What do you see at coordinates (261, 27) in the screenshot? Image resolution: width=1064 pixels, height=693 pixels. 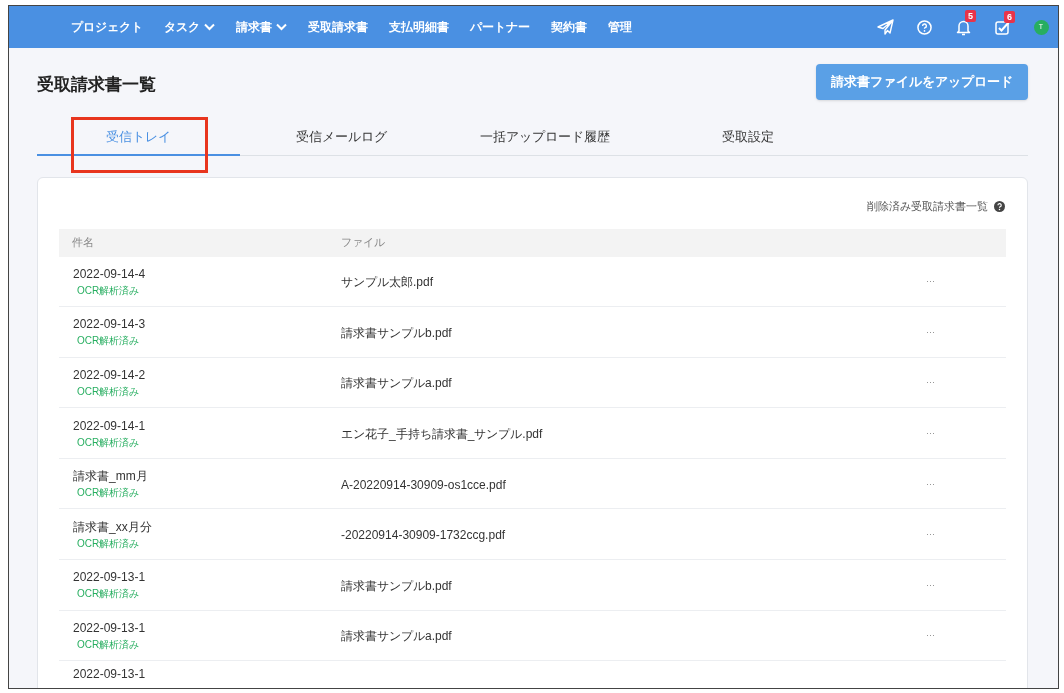 I see `nav-item: 請求書` at bounding box center [261, 27].